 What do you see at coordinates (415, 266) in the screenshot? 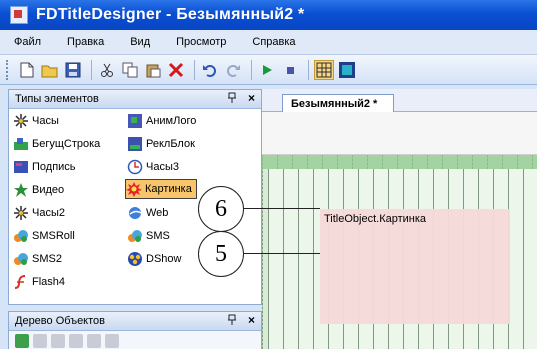
I see `title-object-picture` at bounding box center [415, 266].